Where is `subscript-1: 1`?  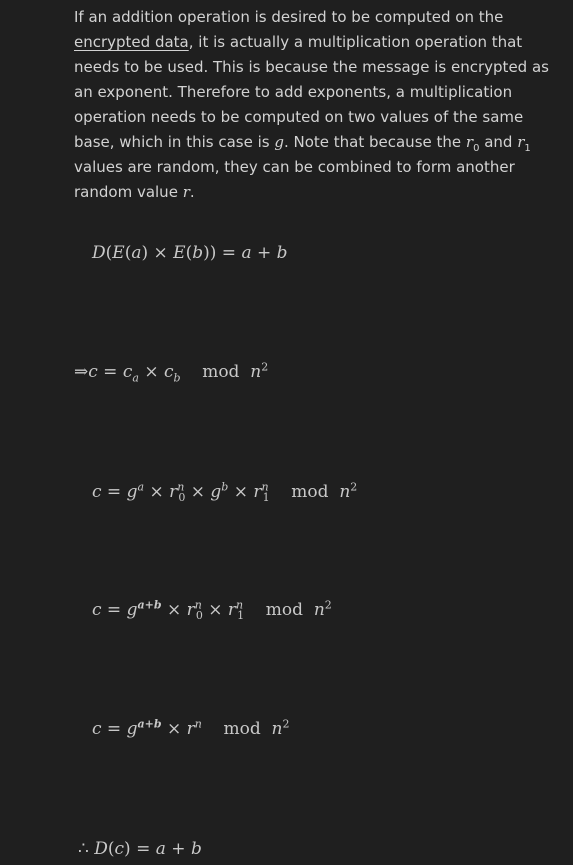 subscript-1: 1 is located at coordinates (527, 148).